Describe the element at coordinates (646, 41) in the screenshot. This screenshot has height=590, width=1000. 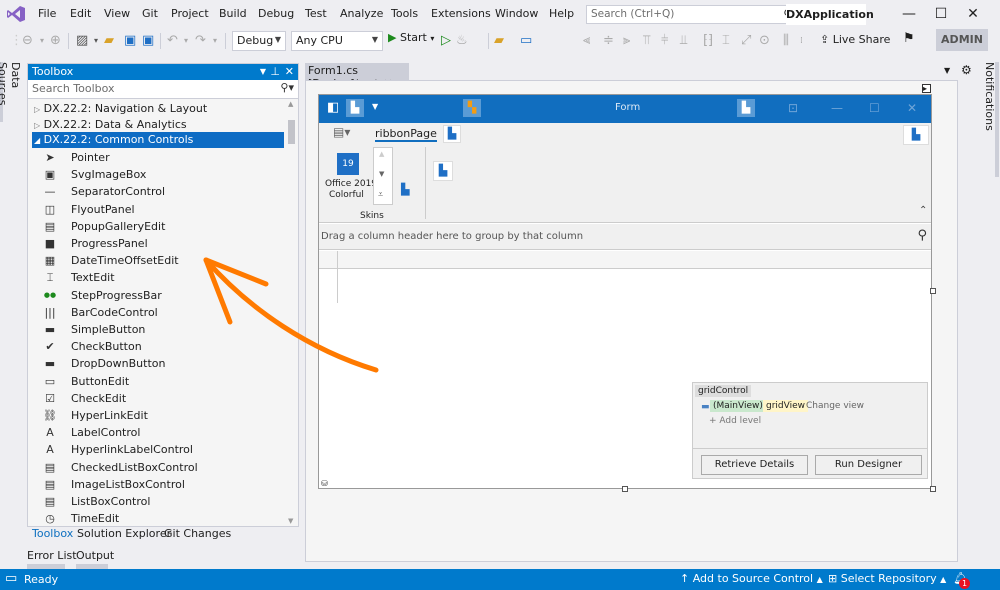
I see `align-tops-icon: ⫪` at that location.